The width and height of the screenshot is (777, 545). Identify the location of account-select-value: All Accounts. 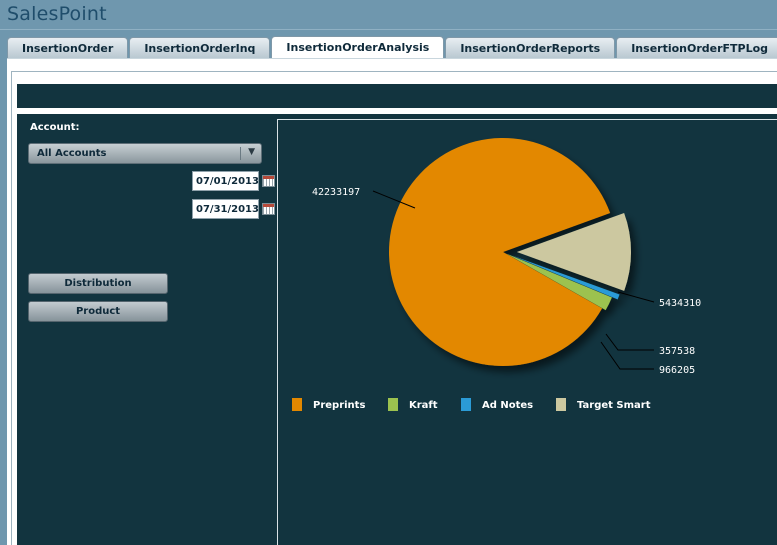
(72, 153).